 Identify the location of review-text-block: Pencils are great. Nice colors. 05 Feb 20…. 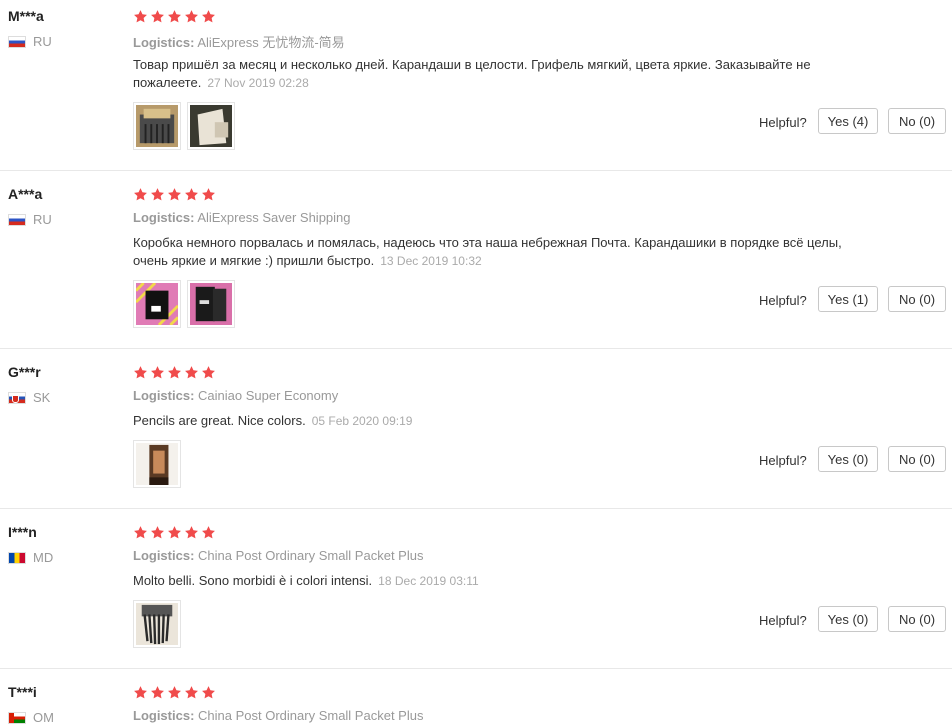
(493, 421).